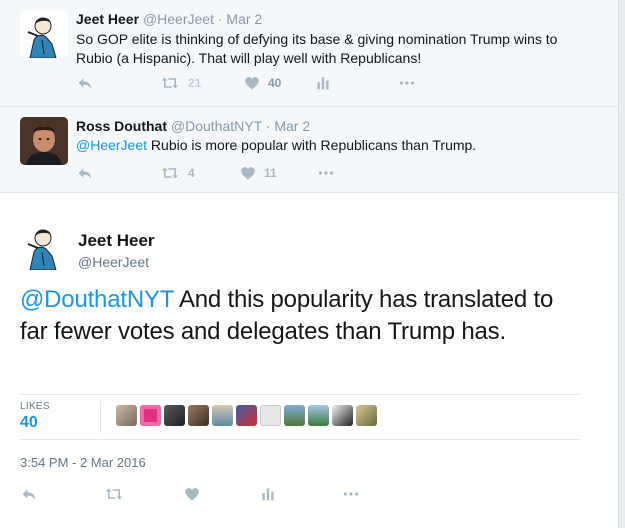 This screenshot has height=528, width=625. I want to click on mention-link: @HeerJeet, so click(111, 145).